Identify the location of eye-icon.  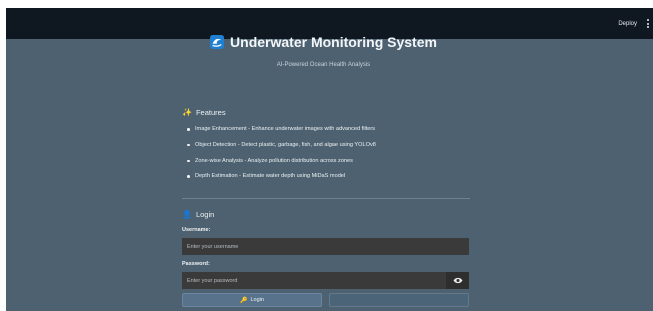
(457, 280).